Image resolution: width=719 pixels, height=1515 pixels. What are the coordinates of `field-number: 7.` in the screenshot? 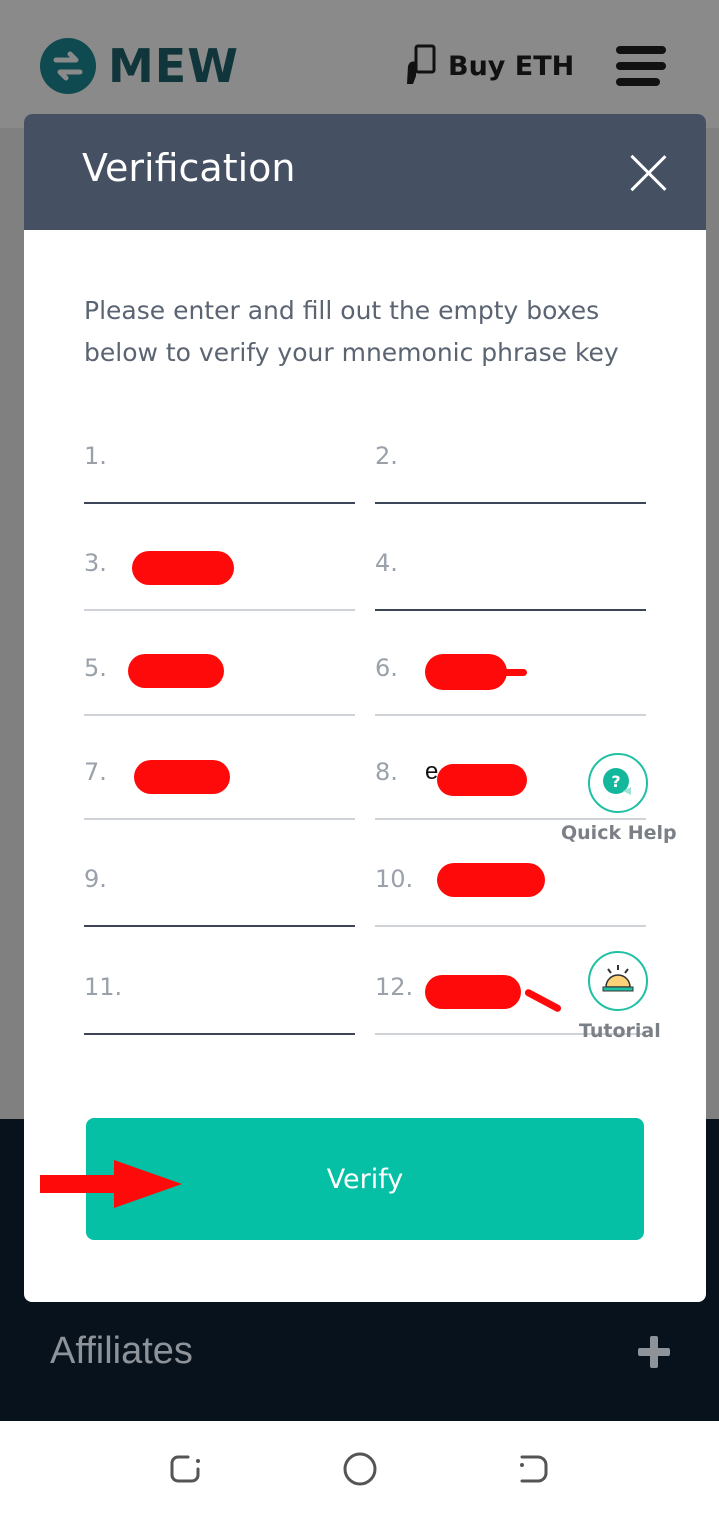 It's located at (95, 772).